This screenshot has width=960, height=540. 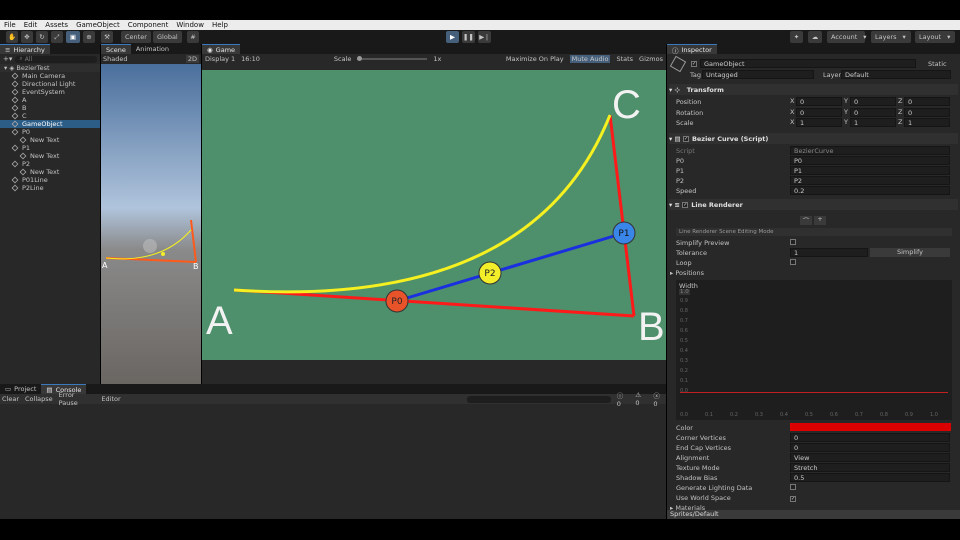 I want to click on hierarchy-item: P1, so click(x=50, y=148).